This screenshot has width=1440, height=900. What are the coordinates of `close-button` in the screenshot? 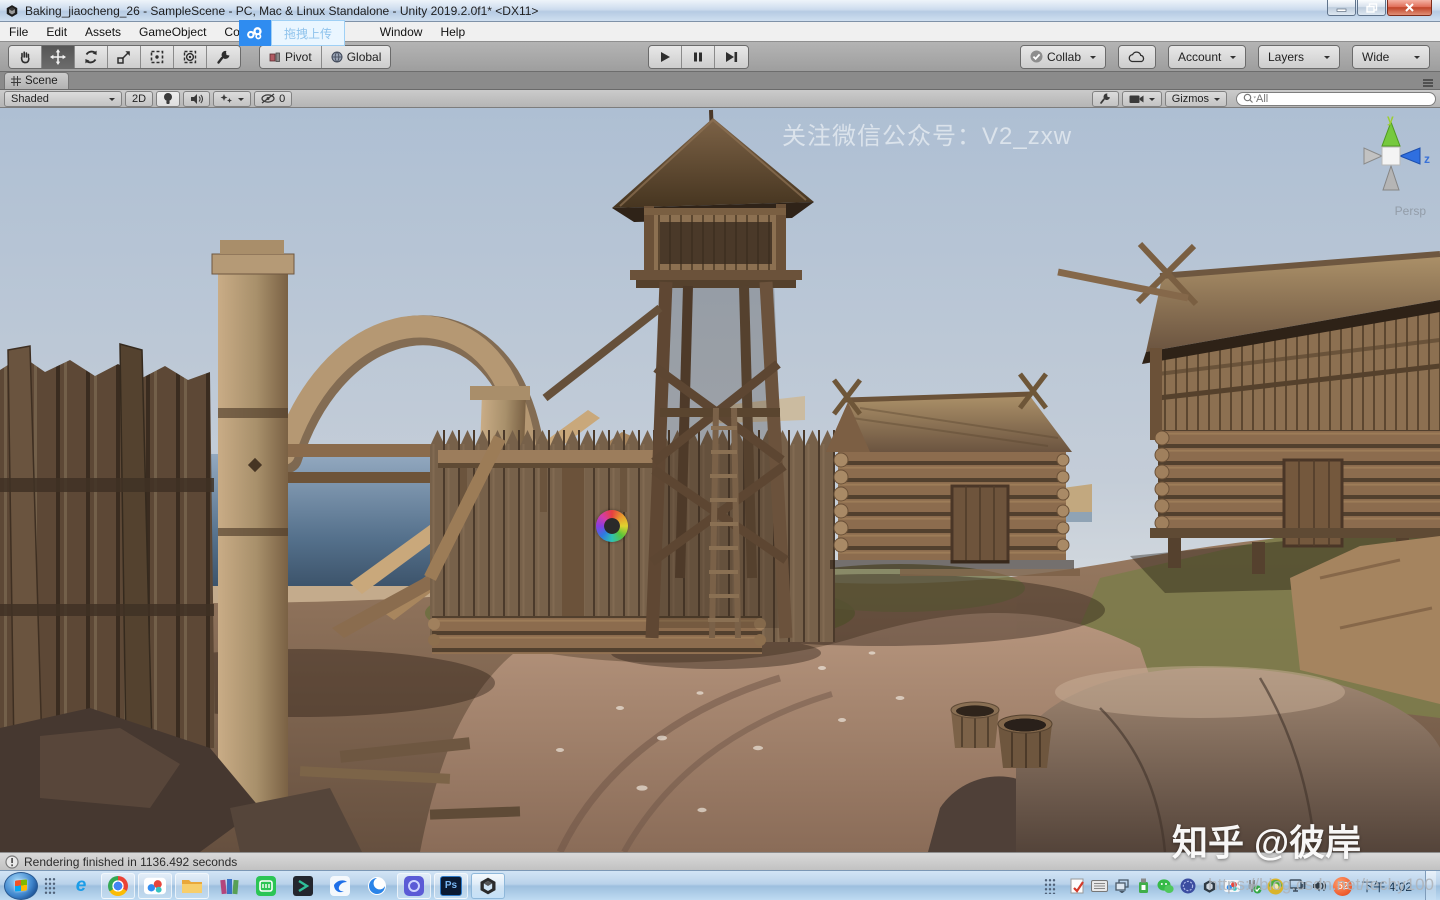 It's located at (1409, 8).